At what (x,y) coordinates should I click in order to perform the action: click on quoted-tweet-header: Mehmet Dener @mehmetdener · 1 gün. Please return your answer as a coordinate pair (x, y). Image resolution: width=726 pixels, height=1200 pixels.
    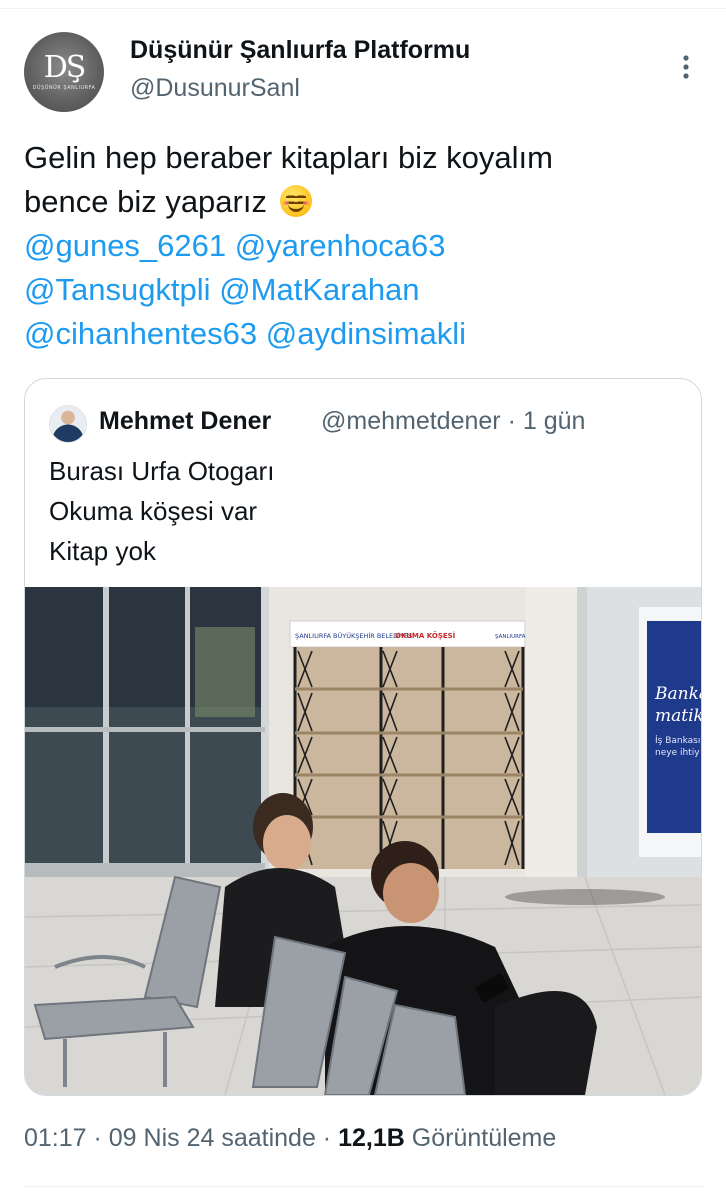
    Looking at the image, I should click on (369, 424).